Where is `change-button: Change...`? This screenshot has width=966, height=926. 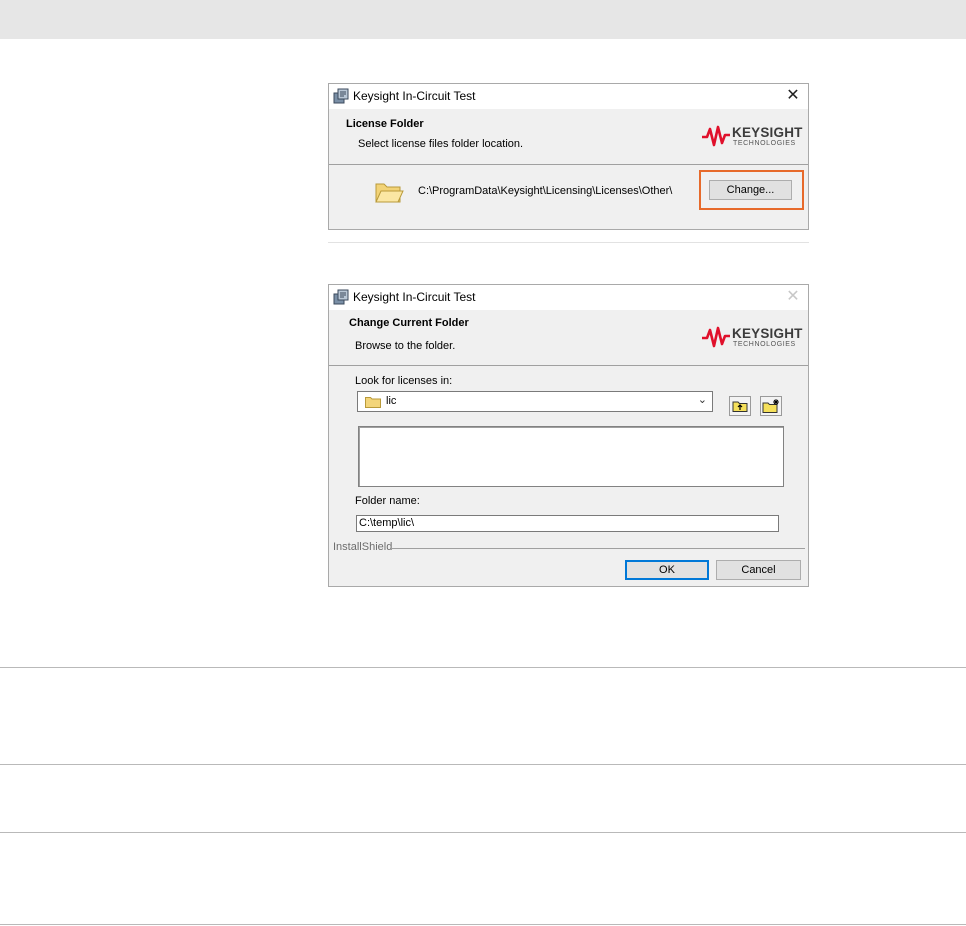 change-button: Change... is located at coordinates (750, 190).